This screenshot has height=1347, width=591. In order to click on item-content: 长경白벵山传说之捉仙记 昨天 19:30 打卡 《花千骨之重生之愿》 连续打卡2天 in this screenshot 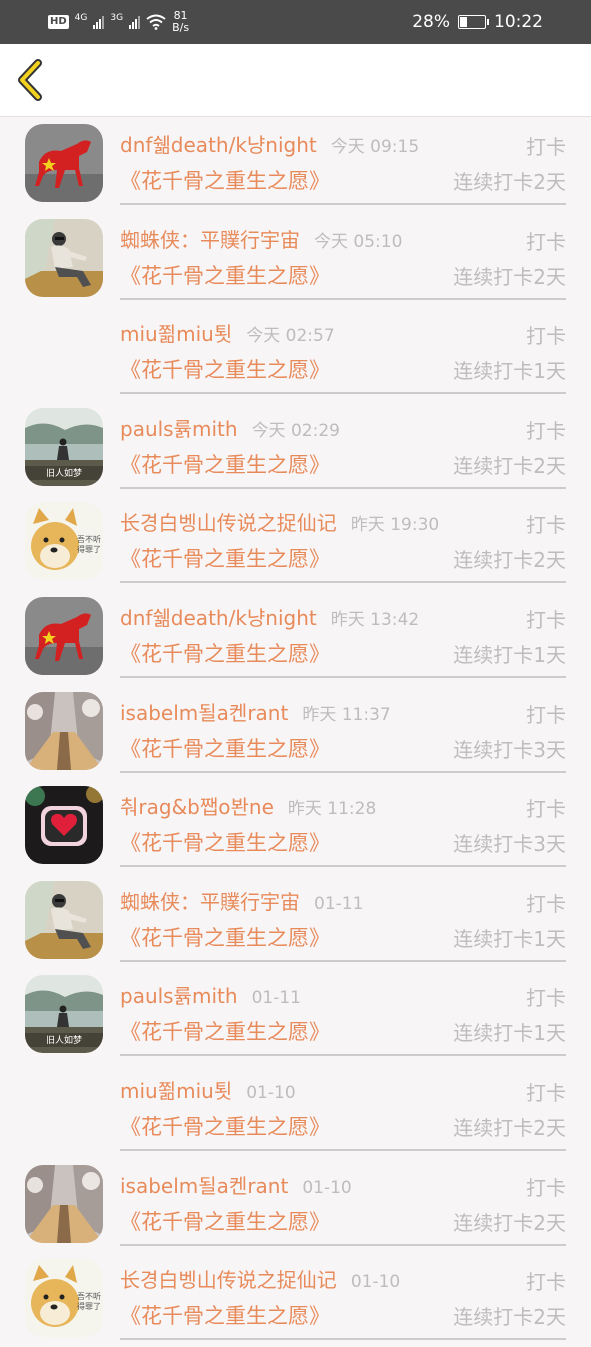, I will do `click(343, 539)`.